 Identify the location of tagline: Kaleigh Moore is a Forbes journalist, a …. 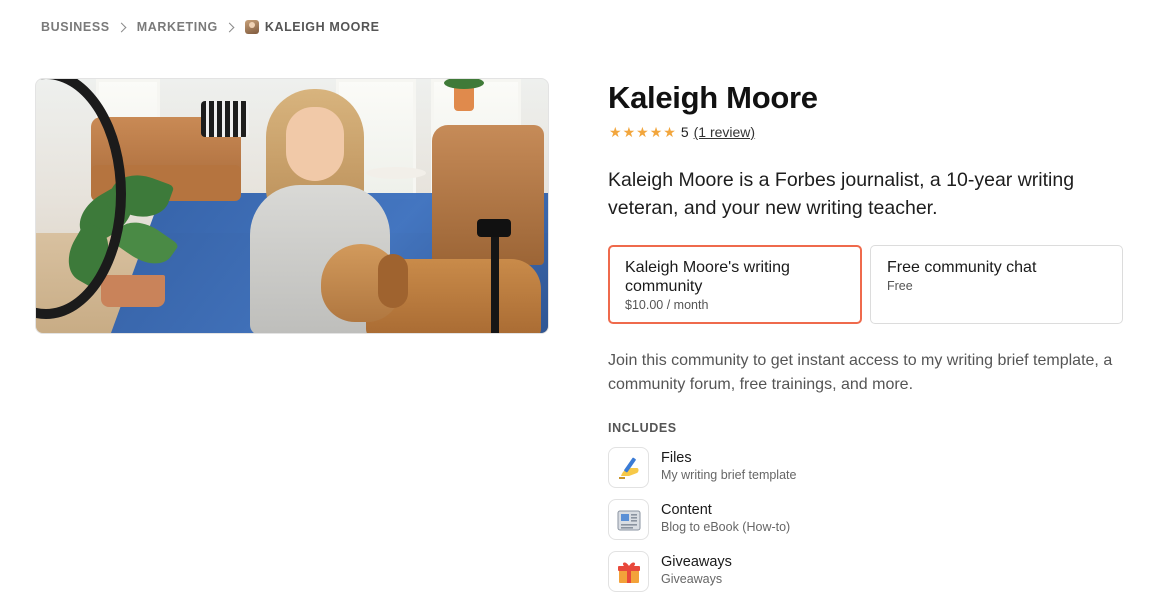
(841, 194).